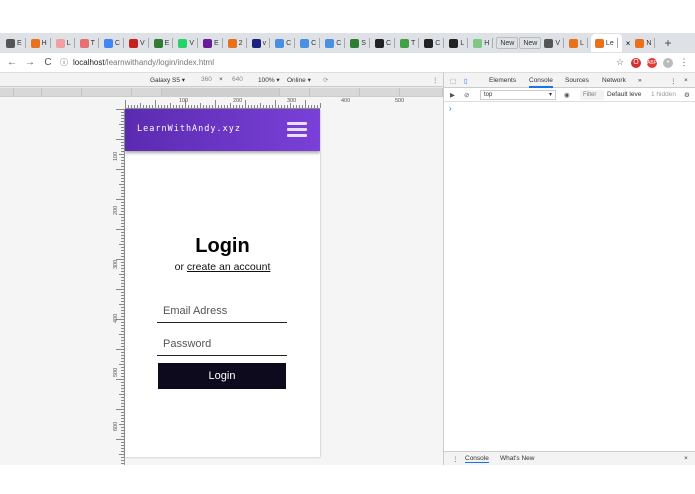 This screenshot has width=695, height=494. I want to click on eye-icon: ◉, so click(567, 95).